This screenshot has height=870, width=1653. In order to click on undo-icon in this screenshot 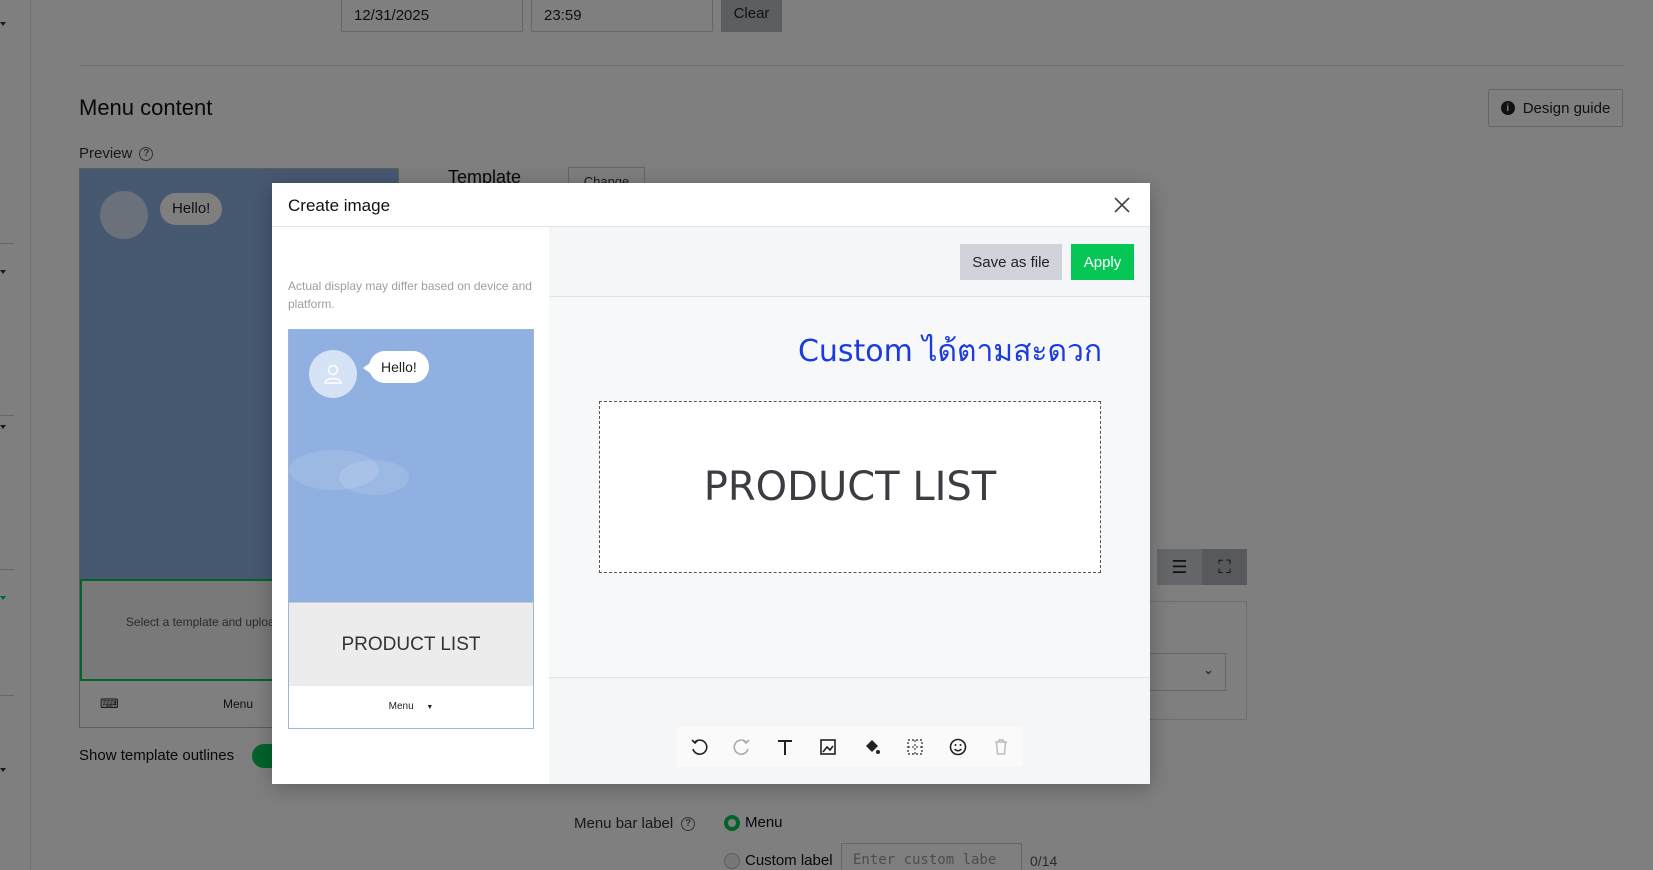, I will do `click(698, 747)`.